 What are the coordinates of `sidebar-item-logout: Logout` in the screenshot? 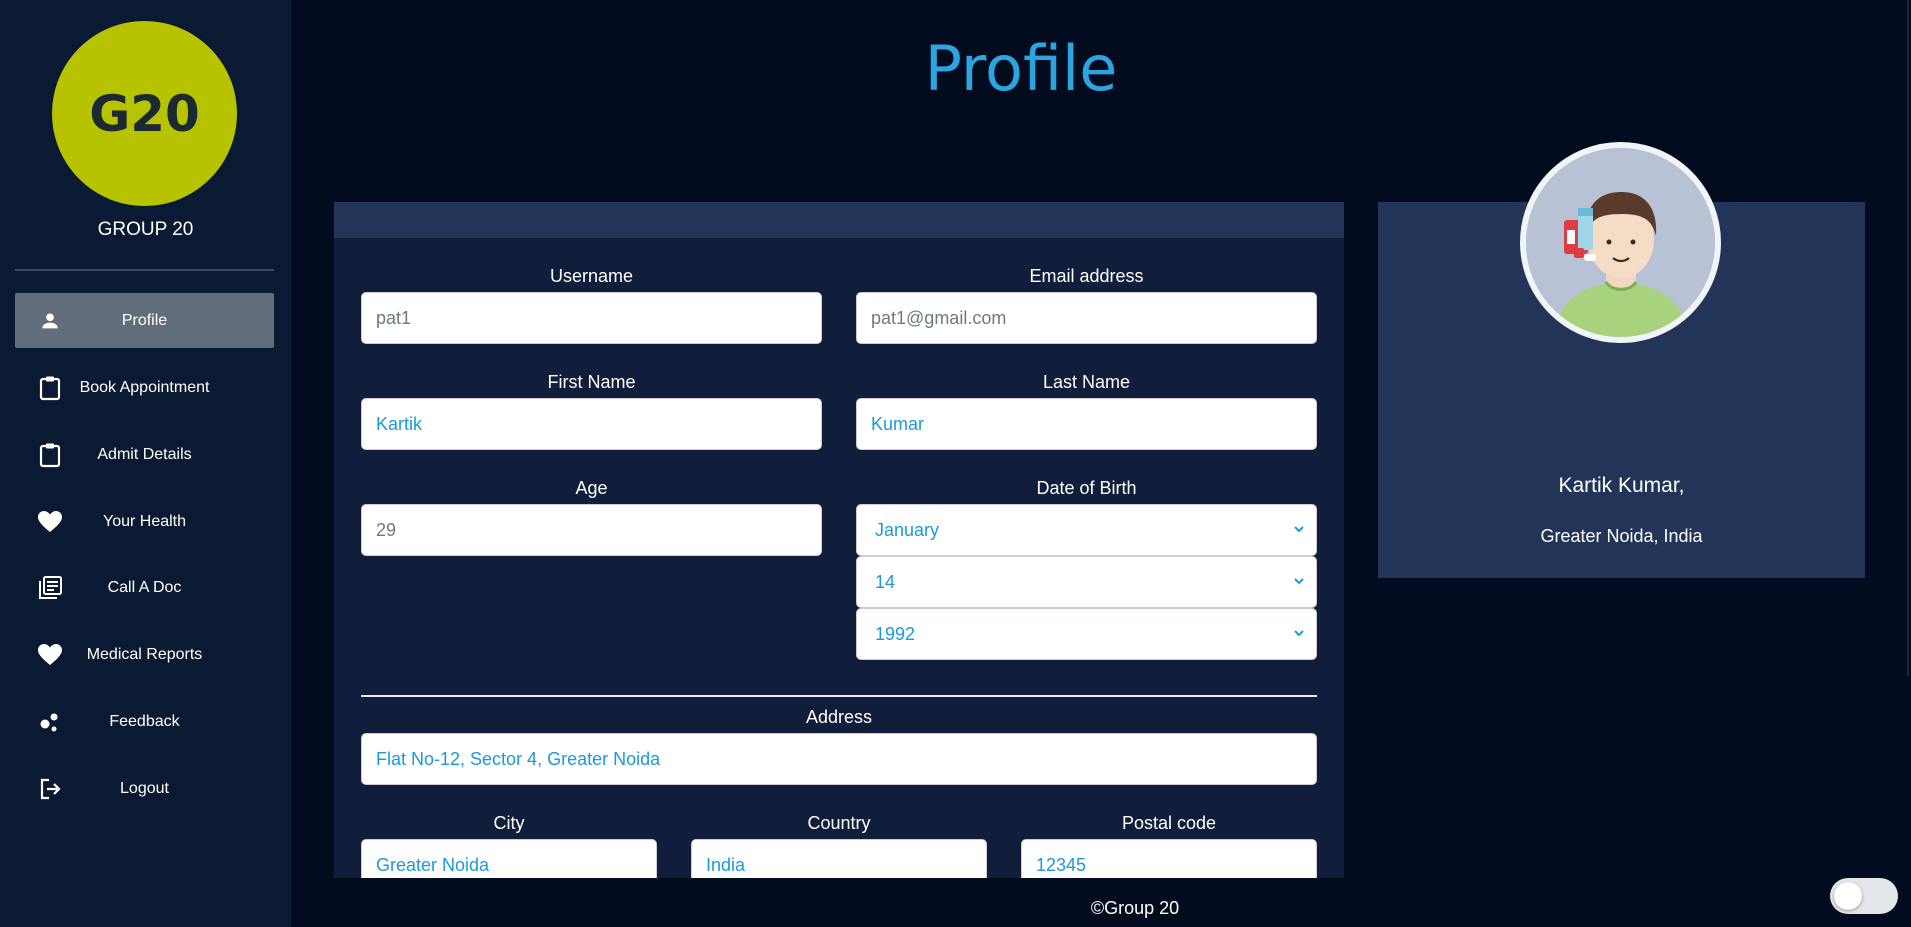 It's located at (144, 788).